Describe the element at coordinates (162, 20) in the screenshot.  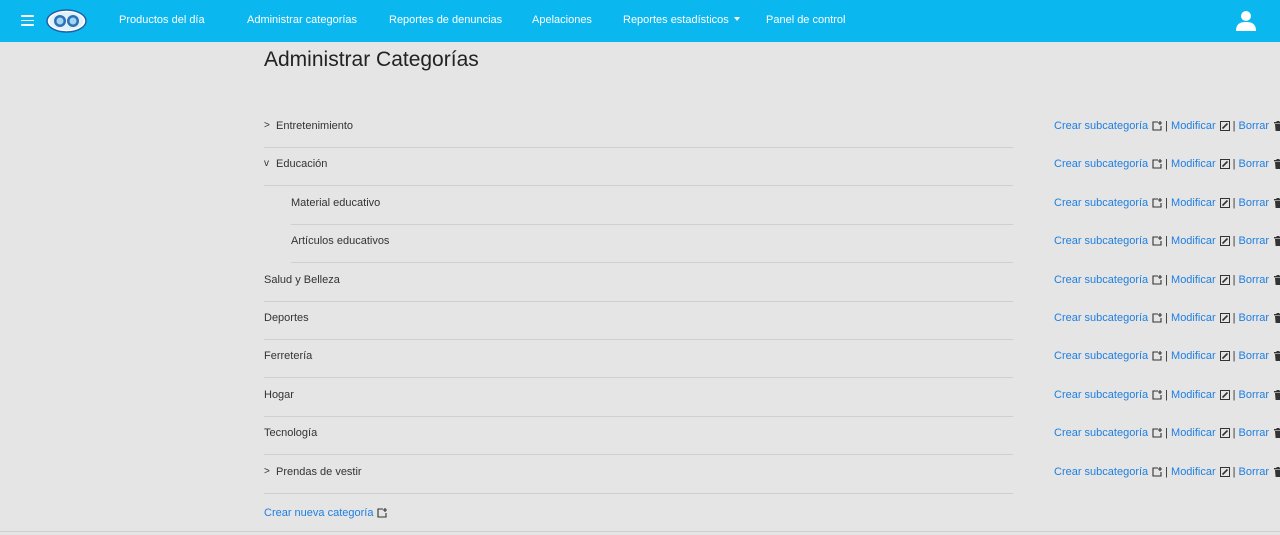
I see `nav-productos-del-dia: Productos del día` at that location.